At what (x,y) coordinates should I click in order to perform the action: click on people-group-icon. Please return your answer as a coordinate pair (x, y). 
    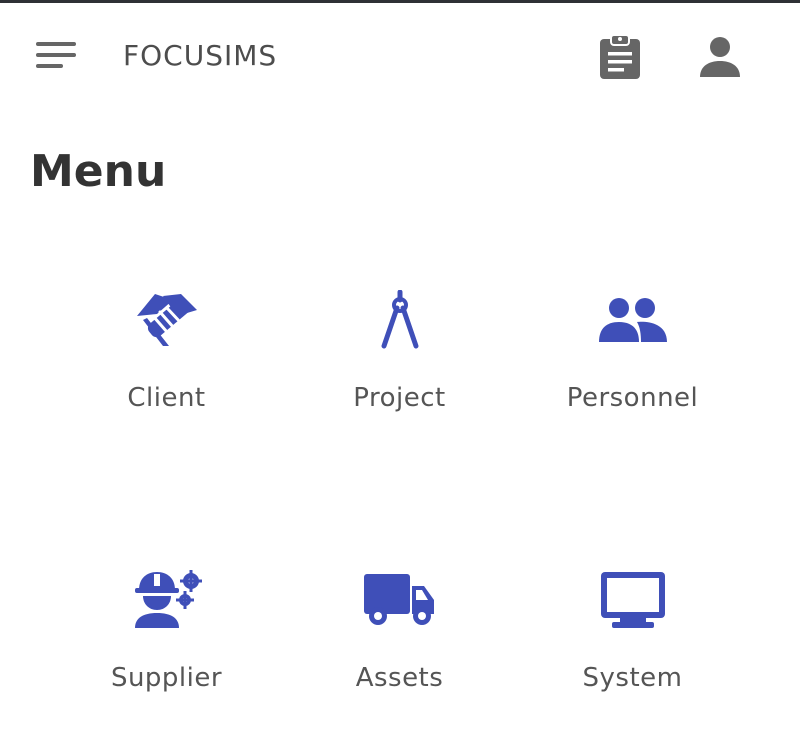
    Looking at the image, I should click on (632, 320).